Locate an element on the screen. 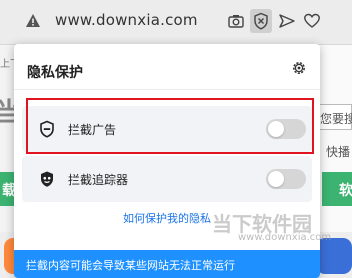 Image resolution: width=352 pixels, height=278 pixels. background-search-placeholder: 您要搜 is located at coordinates (336, 119).